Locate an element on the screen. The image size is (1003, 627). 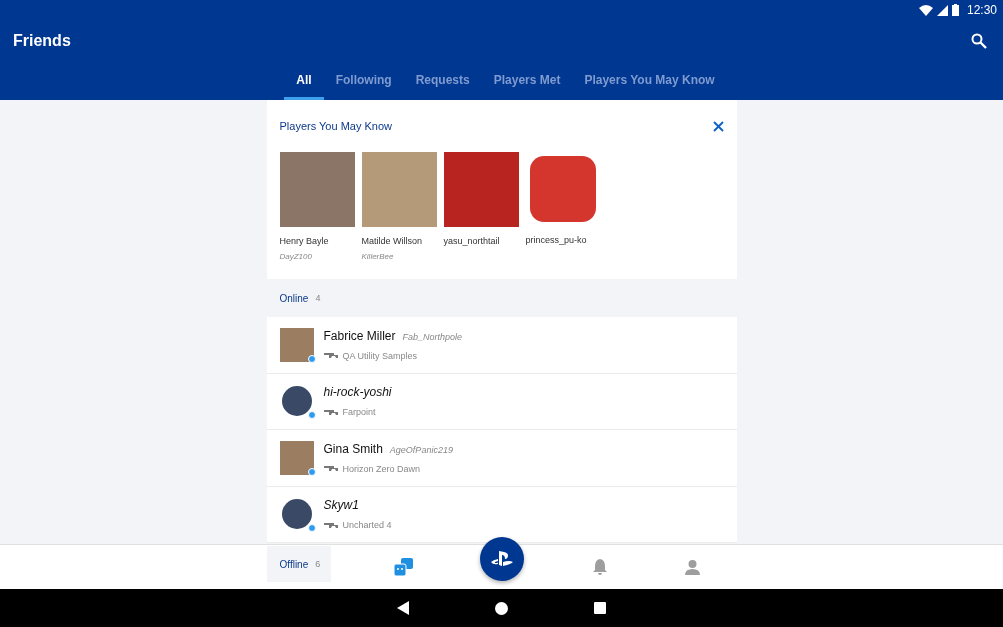
offline-header: Offline 6 is located at coordinates (298, 564).